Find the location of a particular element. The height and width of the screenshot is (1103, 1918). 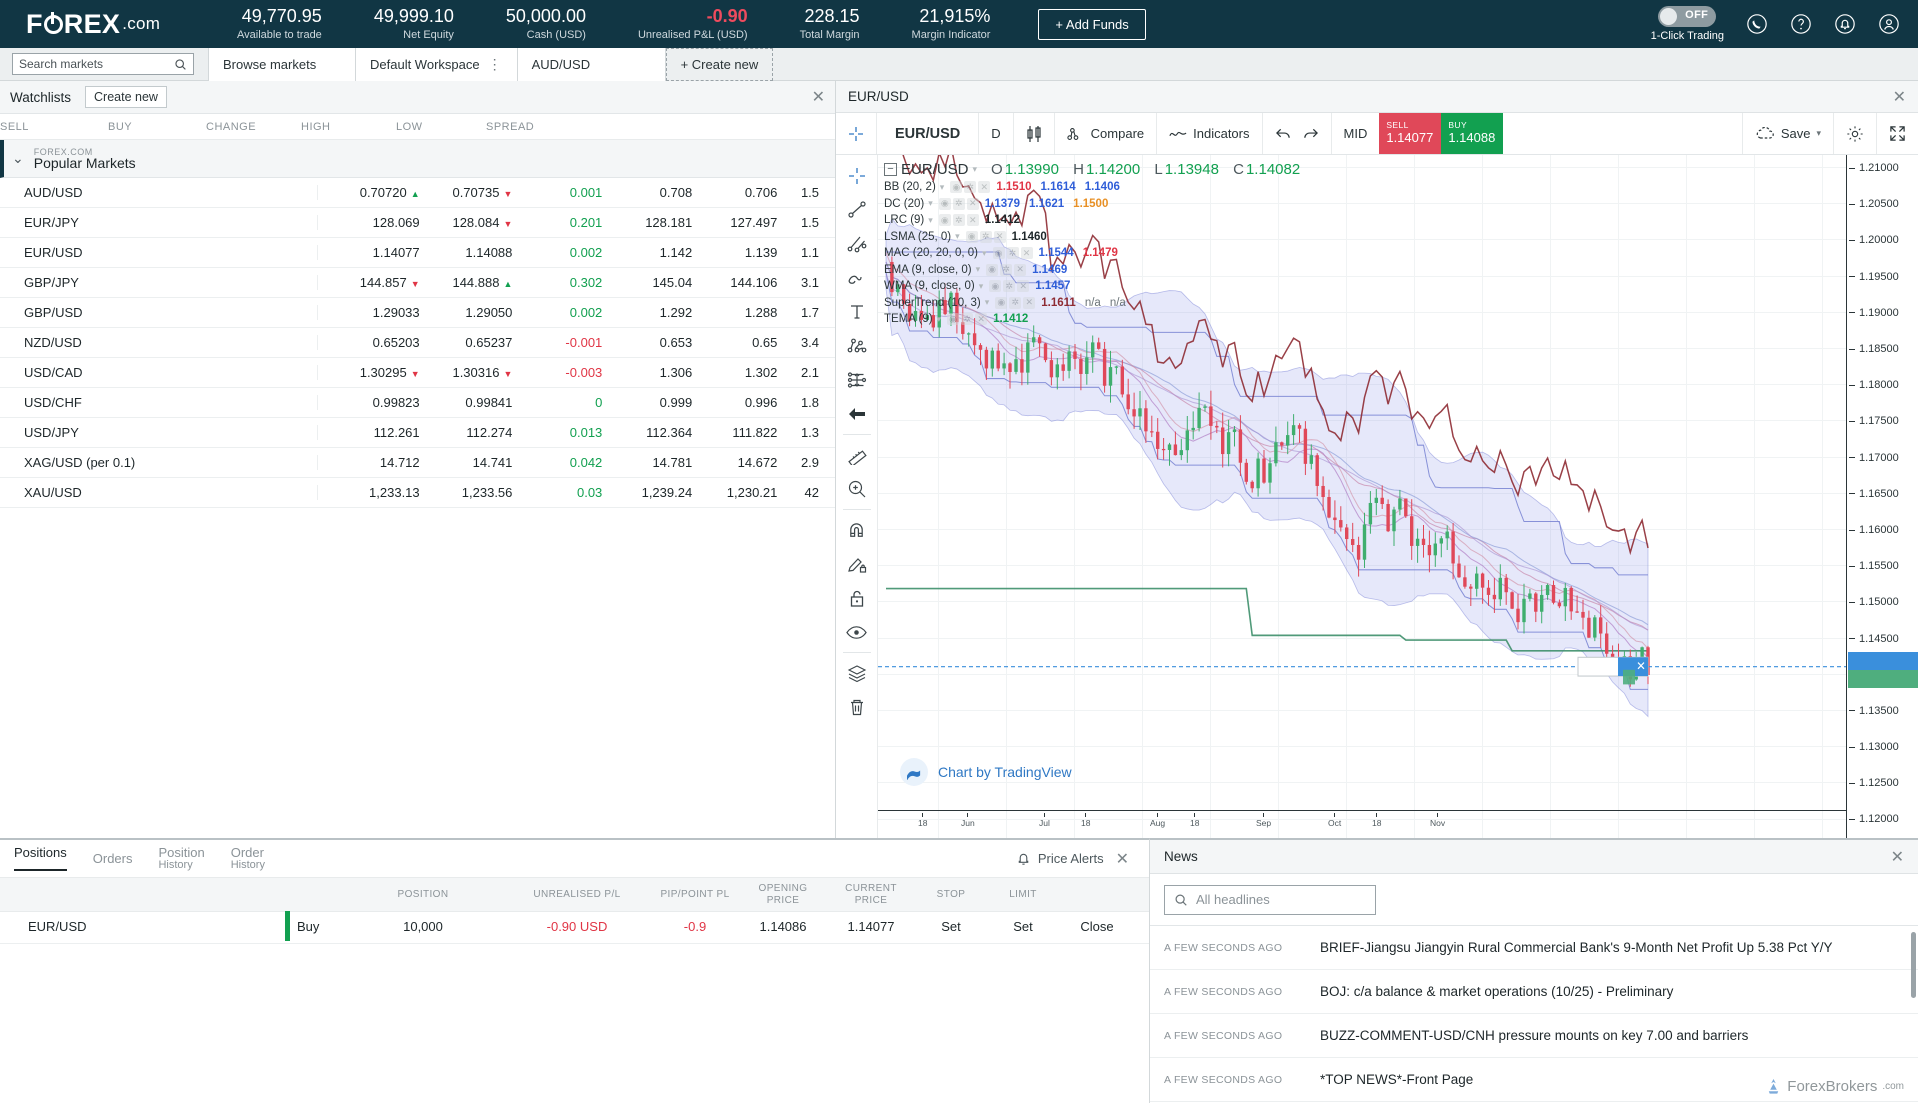

tradingview-credit: Chart by TradingView is located at coordinates (986, 772).